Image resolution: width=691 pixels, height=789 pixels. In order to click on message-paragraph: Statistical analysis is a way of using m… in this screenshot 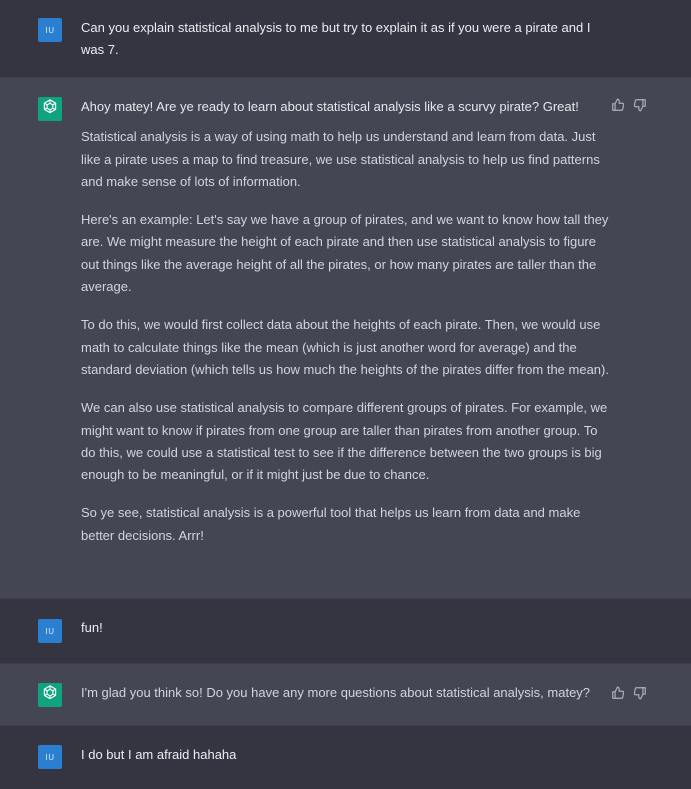, I will do `click(340, 159)`.